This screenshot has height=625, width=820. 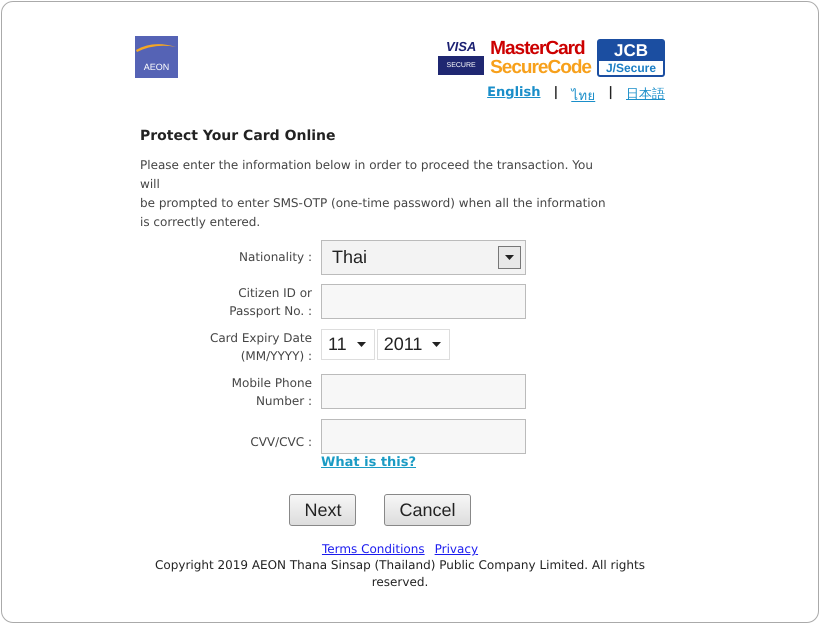 I want to click on year-select: 2011, so click(x=413, y=344).